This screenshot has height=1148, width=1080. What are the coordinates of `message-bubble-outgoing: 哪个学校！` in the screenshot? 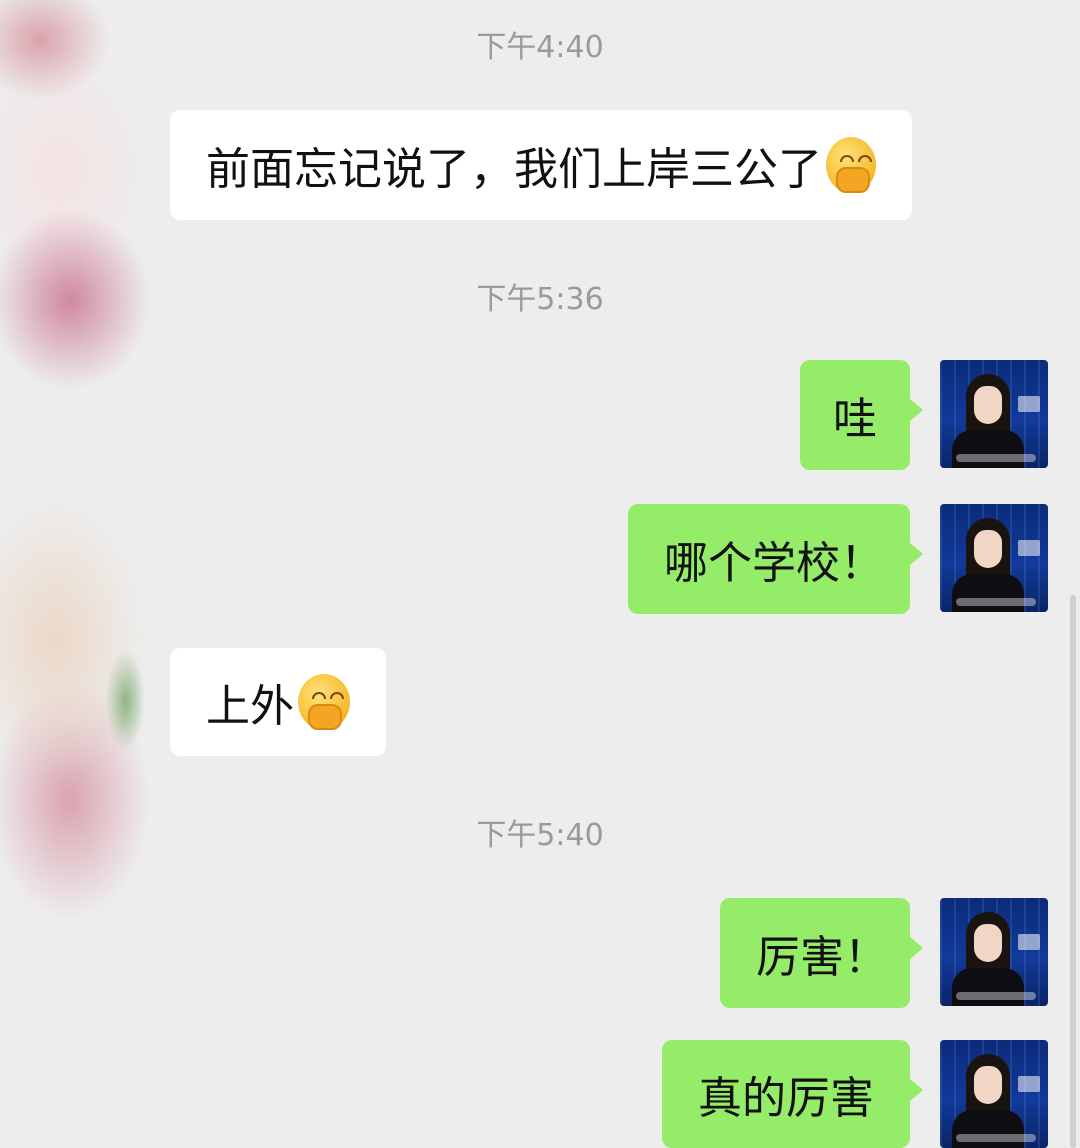 It's located at (775, 559).